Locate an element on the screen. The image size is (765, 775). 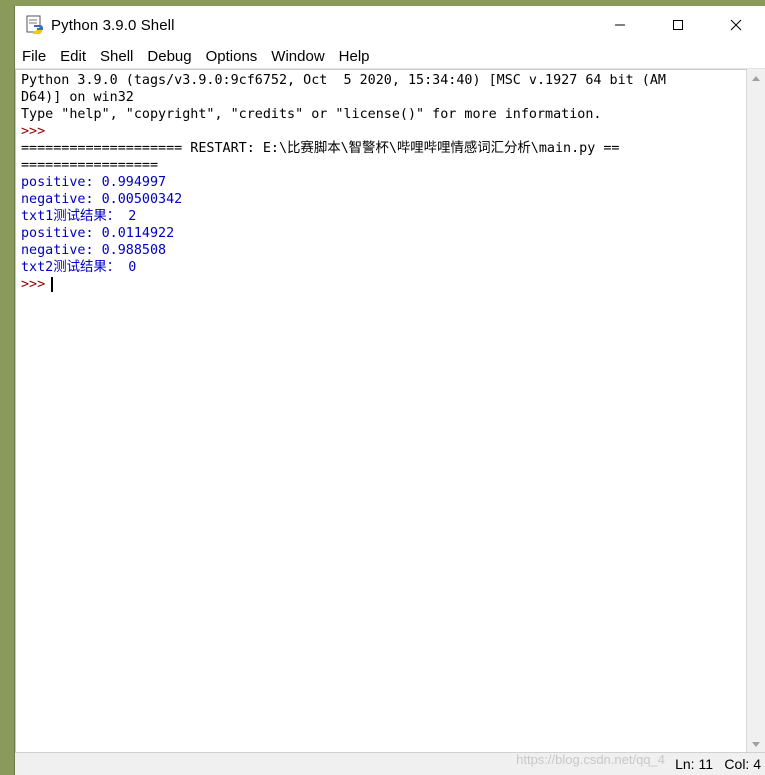
minimize-button is located at coordinates (620, 25).